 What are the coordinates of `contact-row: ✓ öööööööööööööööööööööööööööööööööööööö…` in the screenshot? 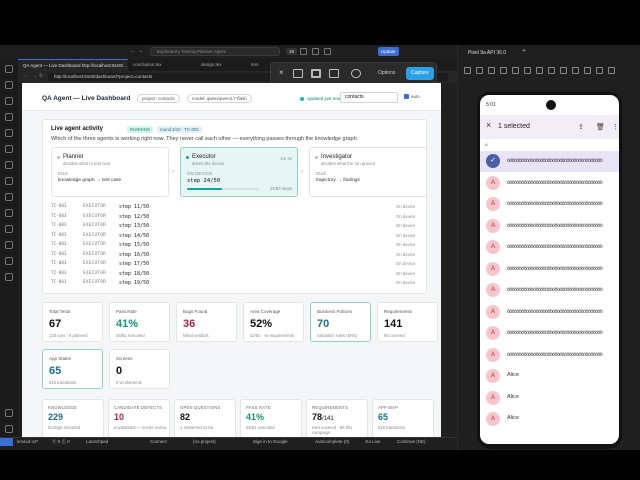 It's located at (549, 161).